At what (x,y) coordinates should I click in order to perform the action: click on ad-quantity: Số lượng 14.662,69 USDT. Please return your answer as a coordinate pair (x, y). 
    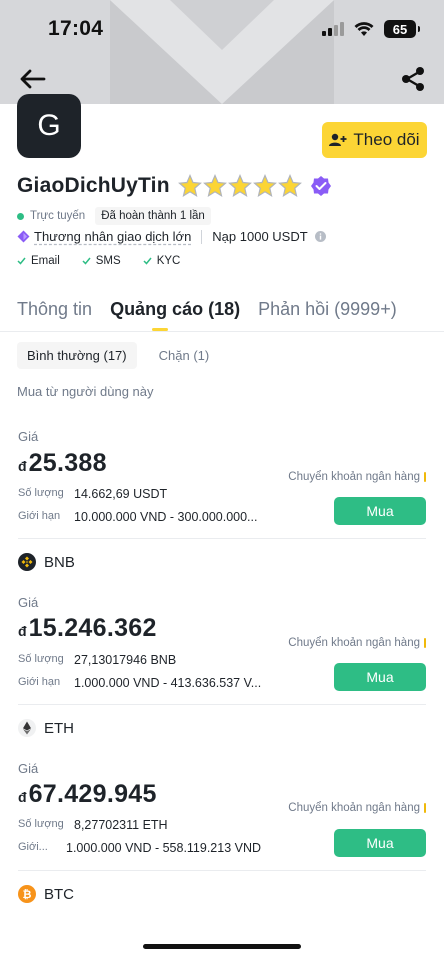
    Looking at the image, I should click on (92, 494).